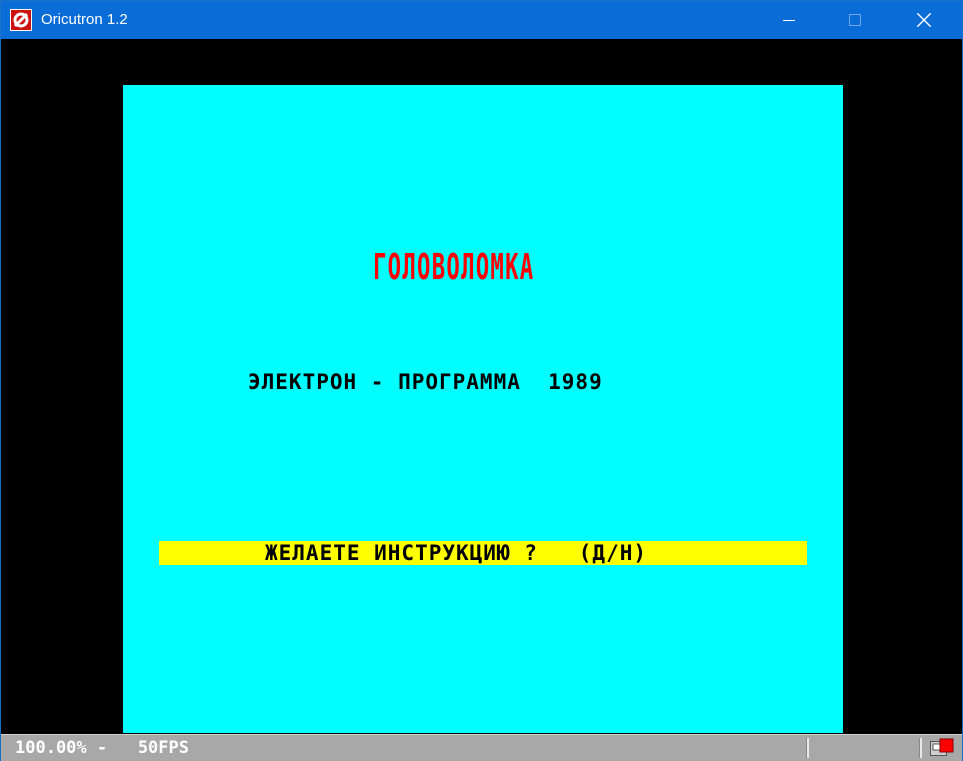 The height and width of the screenshot is (761, 963). I want to click on close-icon, so click(924, 20).